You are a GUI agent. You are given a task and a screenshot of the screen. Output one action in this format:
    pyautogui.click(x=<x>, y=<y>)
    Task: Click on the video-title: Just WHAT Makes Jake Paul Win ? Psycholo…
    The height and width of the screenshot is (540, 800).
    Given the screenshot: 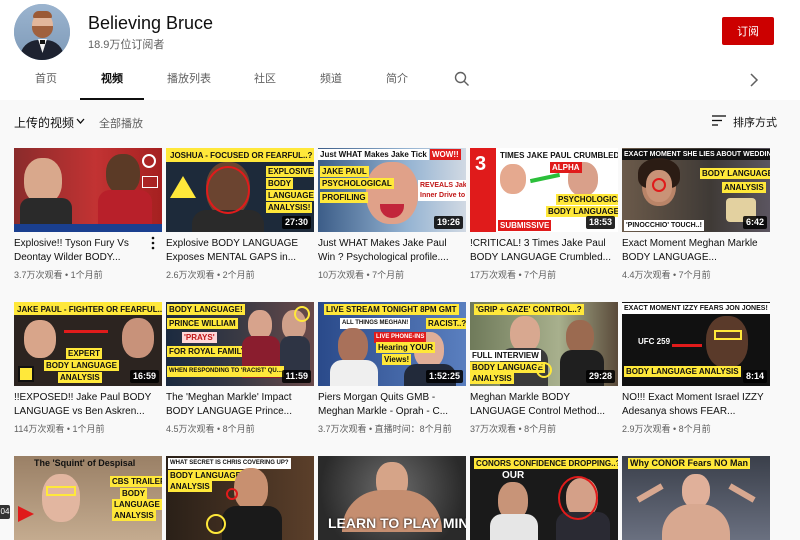 What is the action you would take?
    pyautogui.click(x=391, y=251)
    